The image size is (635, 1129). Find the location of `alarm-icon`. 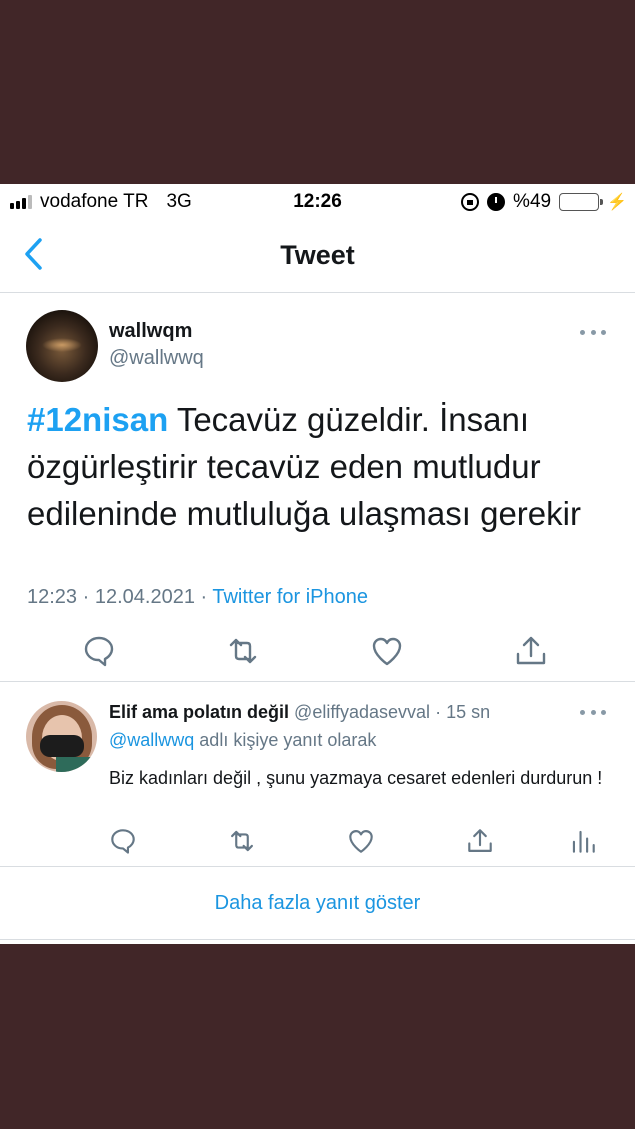

alarm-icon is located at coordinates (496, 202).